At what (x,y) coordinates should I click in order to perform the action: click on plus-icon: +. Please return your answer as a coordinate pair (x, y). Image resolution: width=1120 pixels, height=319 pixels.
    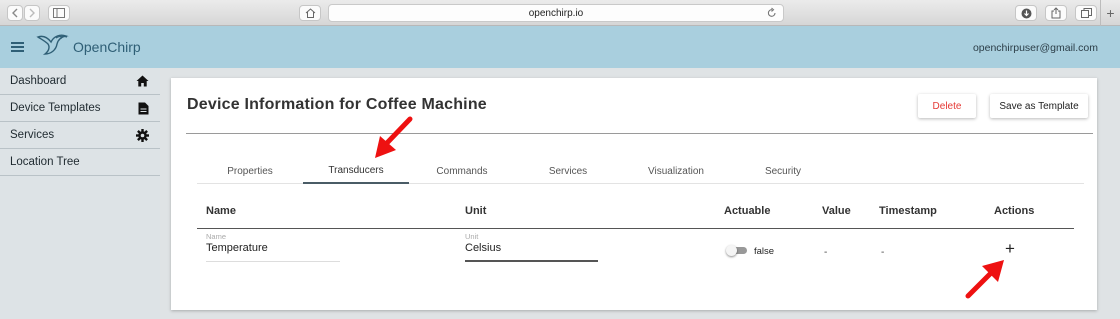
    Looking at the image, I should click on (1110, 13).